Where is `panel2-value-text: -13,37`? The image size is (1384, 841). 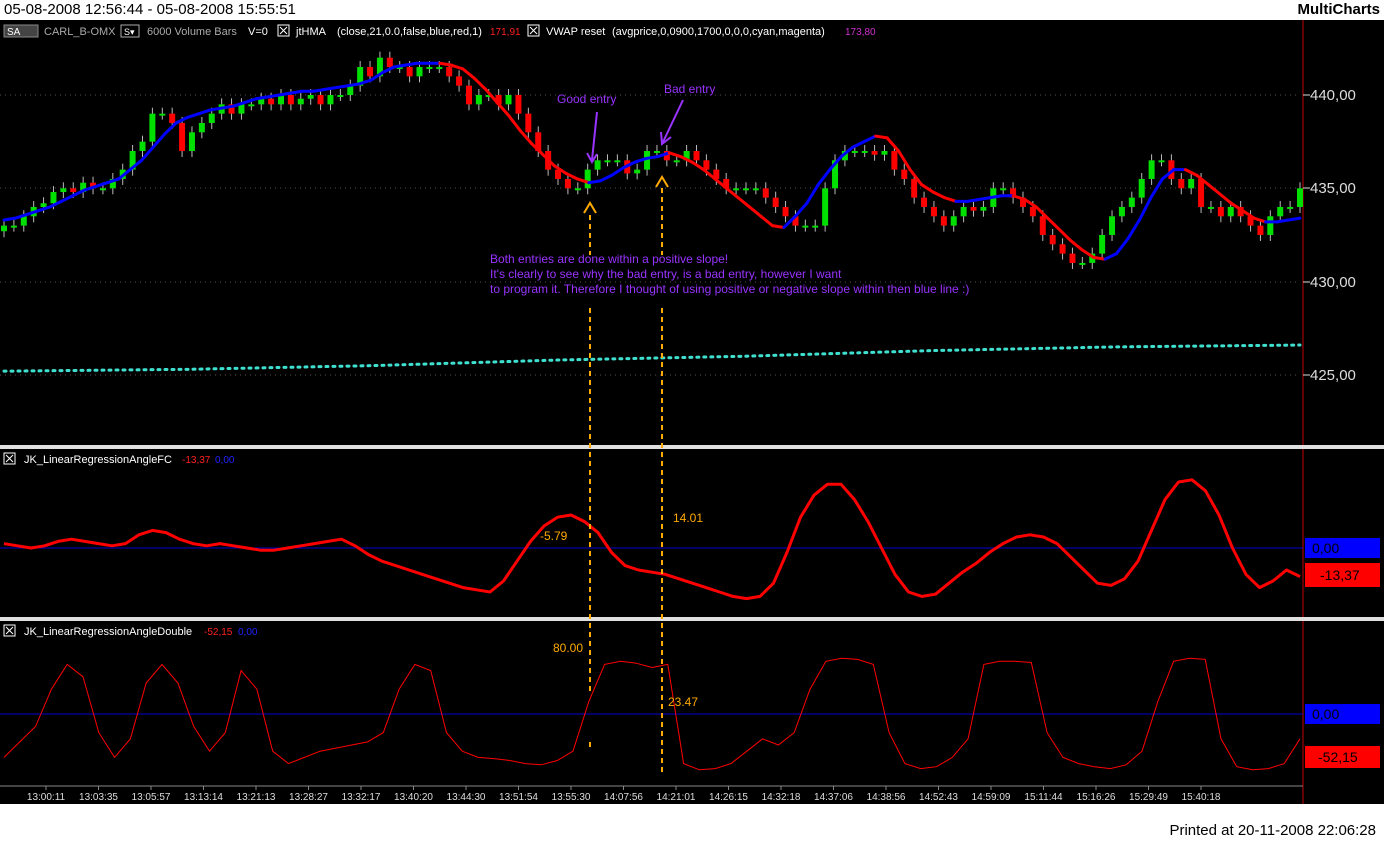 panel2-value-text: -13,37 is located at coordinates (1340, 575).